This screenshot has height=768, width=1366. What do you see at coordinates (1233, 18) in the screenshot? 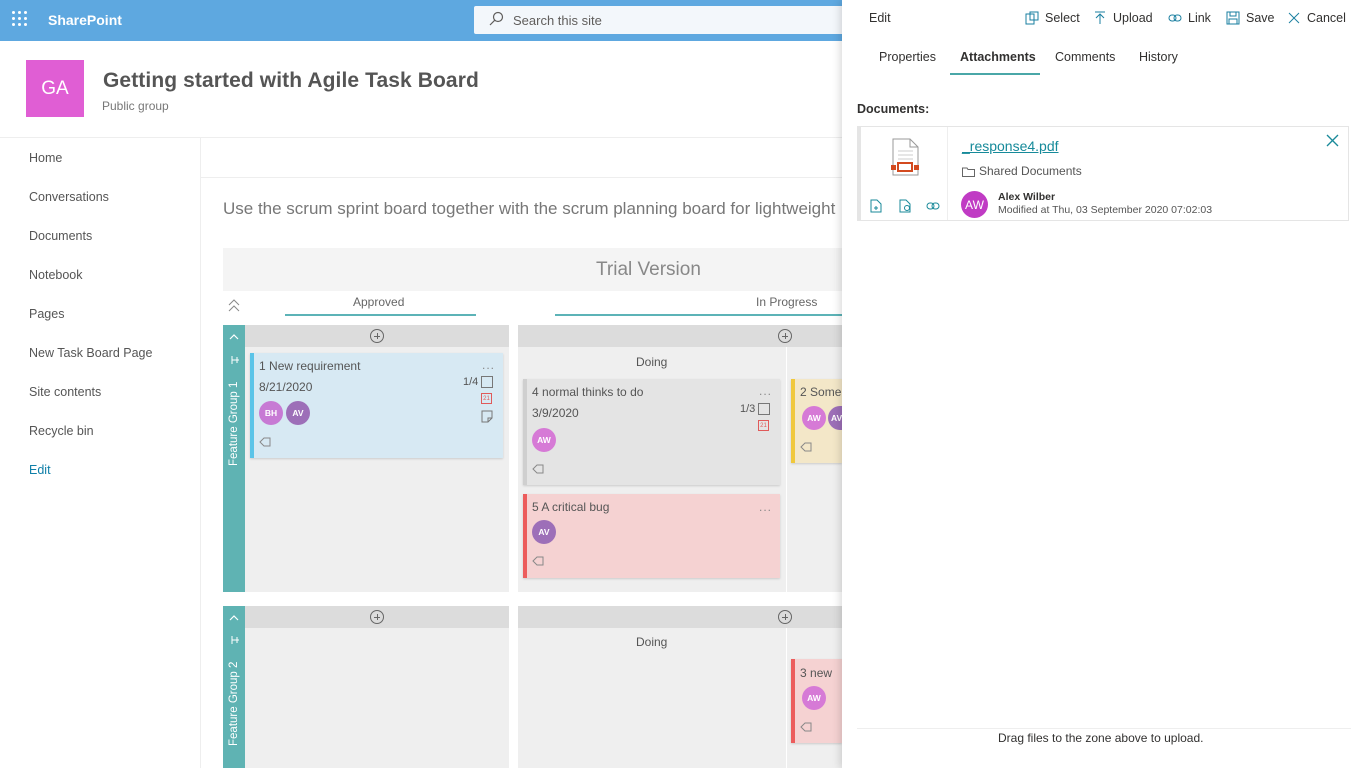
I see `save-icon` at bounding box center [1233, 18].